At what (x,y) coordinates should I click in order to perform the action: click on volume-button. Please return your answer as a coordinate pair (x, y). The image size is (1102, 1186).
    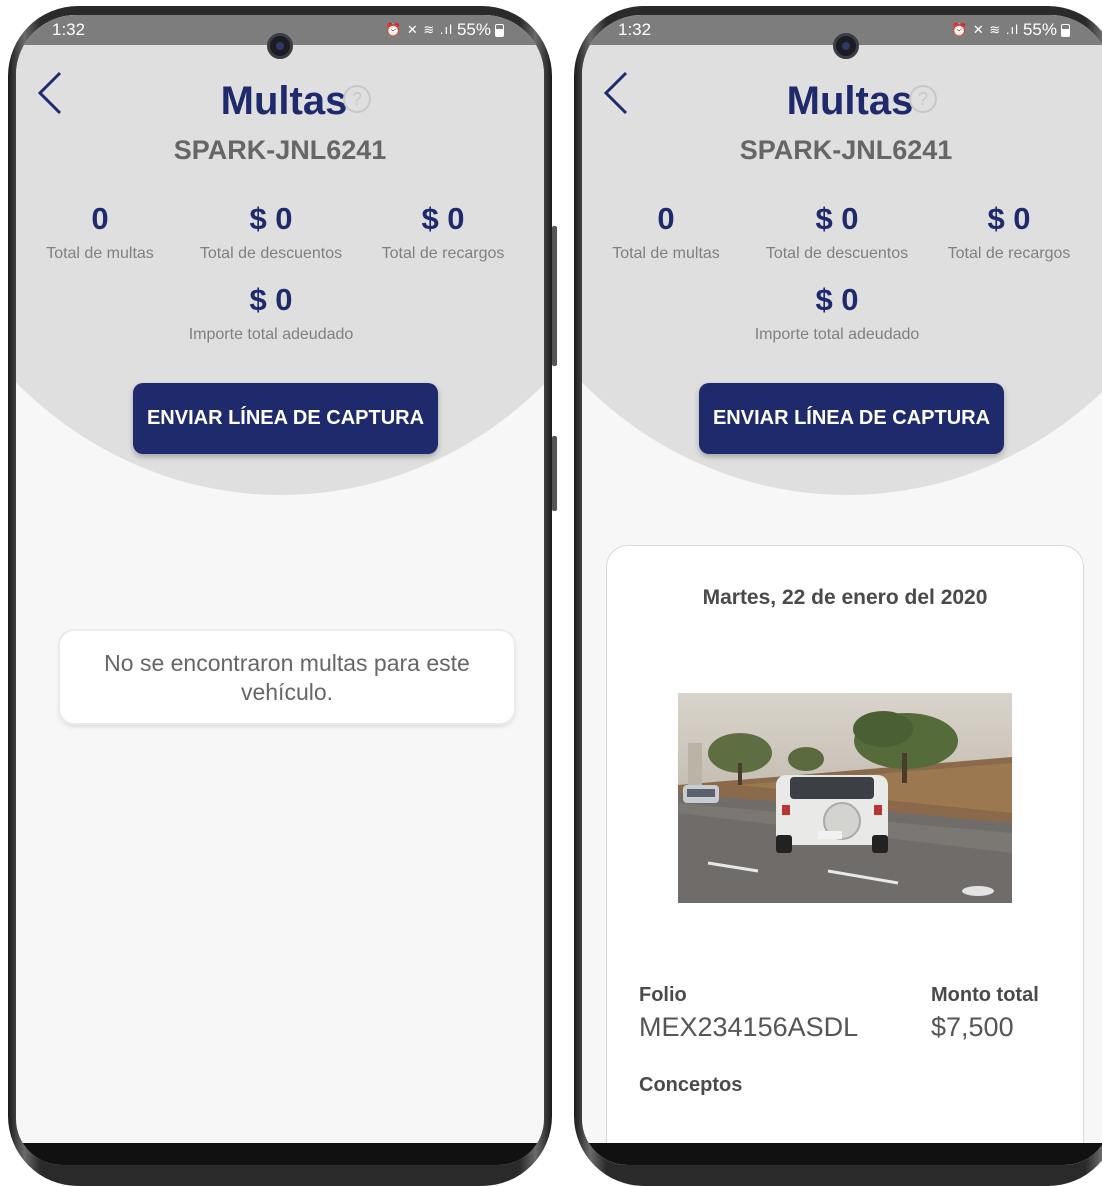
    Looking at the image, I should click on (554, 296).